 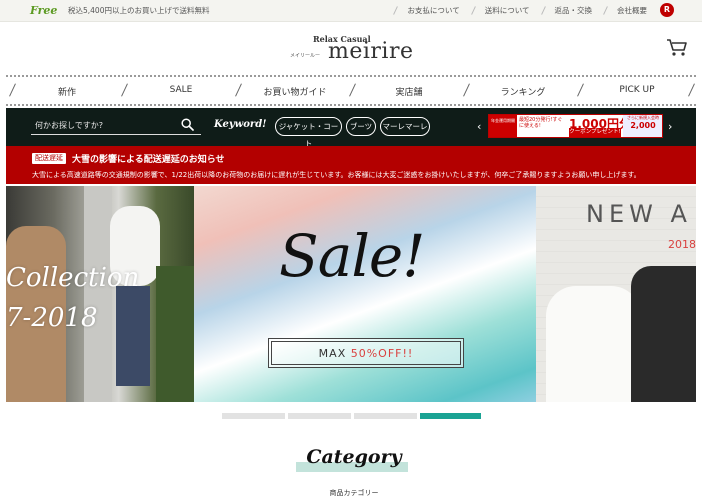 What do you see at coordinates (503, 126) in the screenshot?
I see `promo-card-graphic: 年金運用期開` at bounding box center [503, 126].